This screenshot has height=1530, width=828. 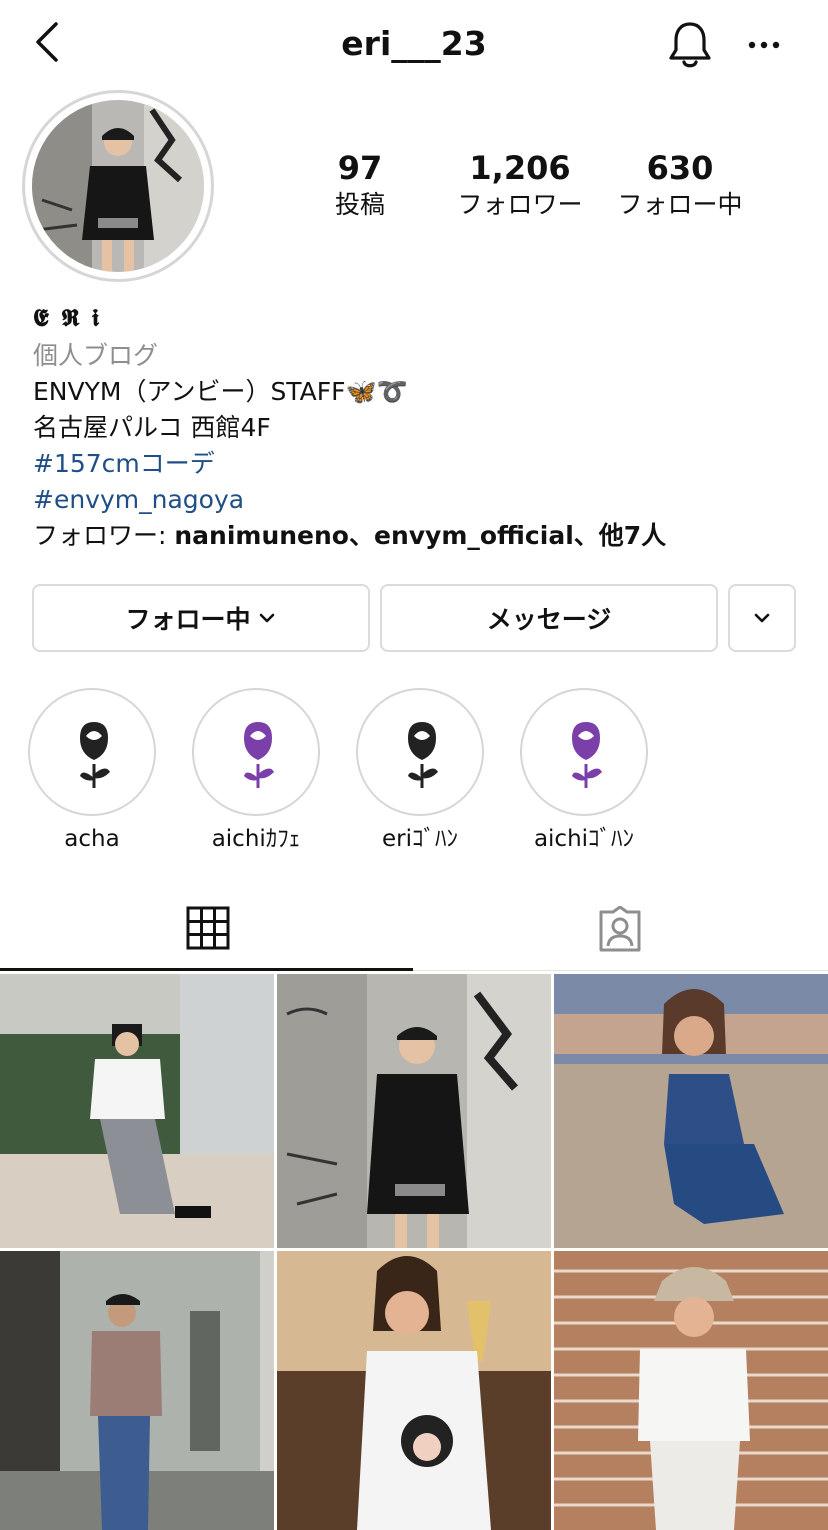 What do you see at coordinates (96, 355) in the screenshot?
I see `category-label: 個人ブログ` at bounding box center [96, 355].